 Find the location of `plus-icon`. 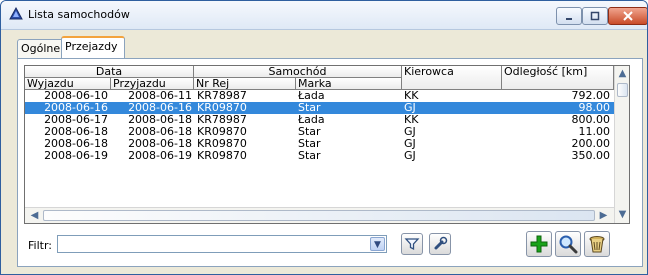

plus-icon is located at coordinates (539, 244).